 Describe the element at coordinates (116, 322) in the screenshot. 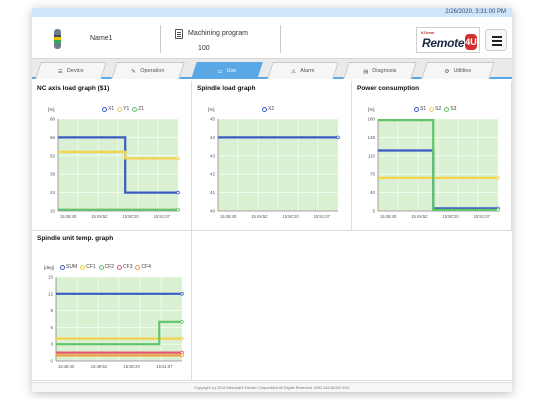

I see `spindle-temp-chart: 15 12 9 6 3 0 15:48:40 15:49:52 15:50:20 15:51:07` at that location.